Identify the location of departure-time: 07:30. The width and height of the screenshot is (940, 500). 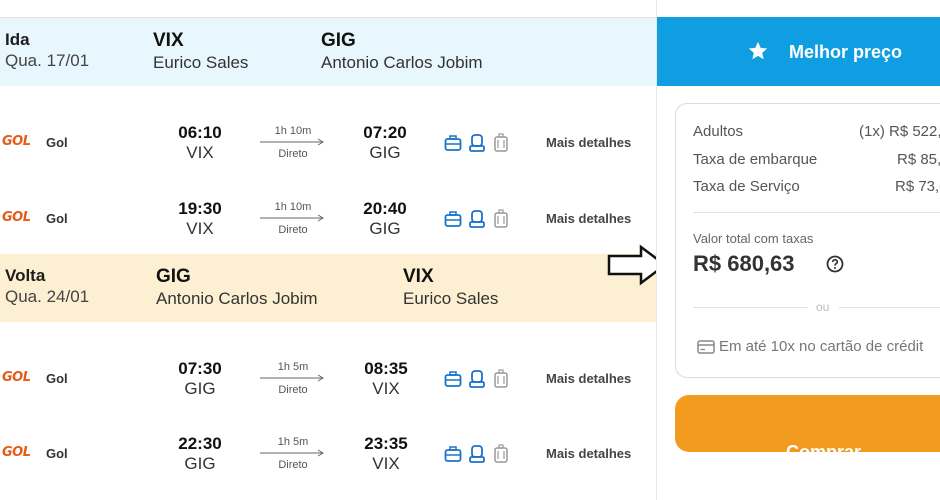
(200, 368).